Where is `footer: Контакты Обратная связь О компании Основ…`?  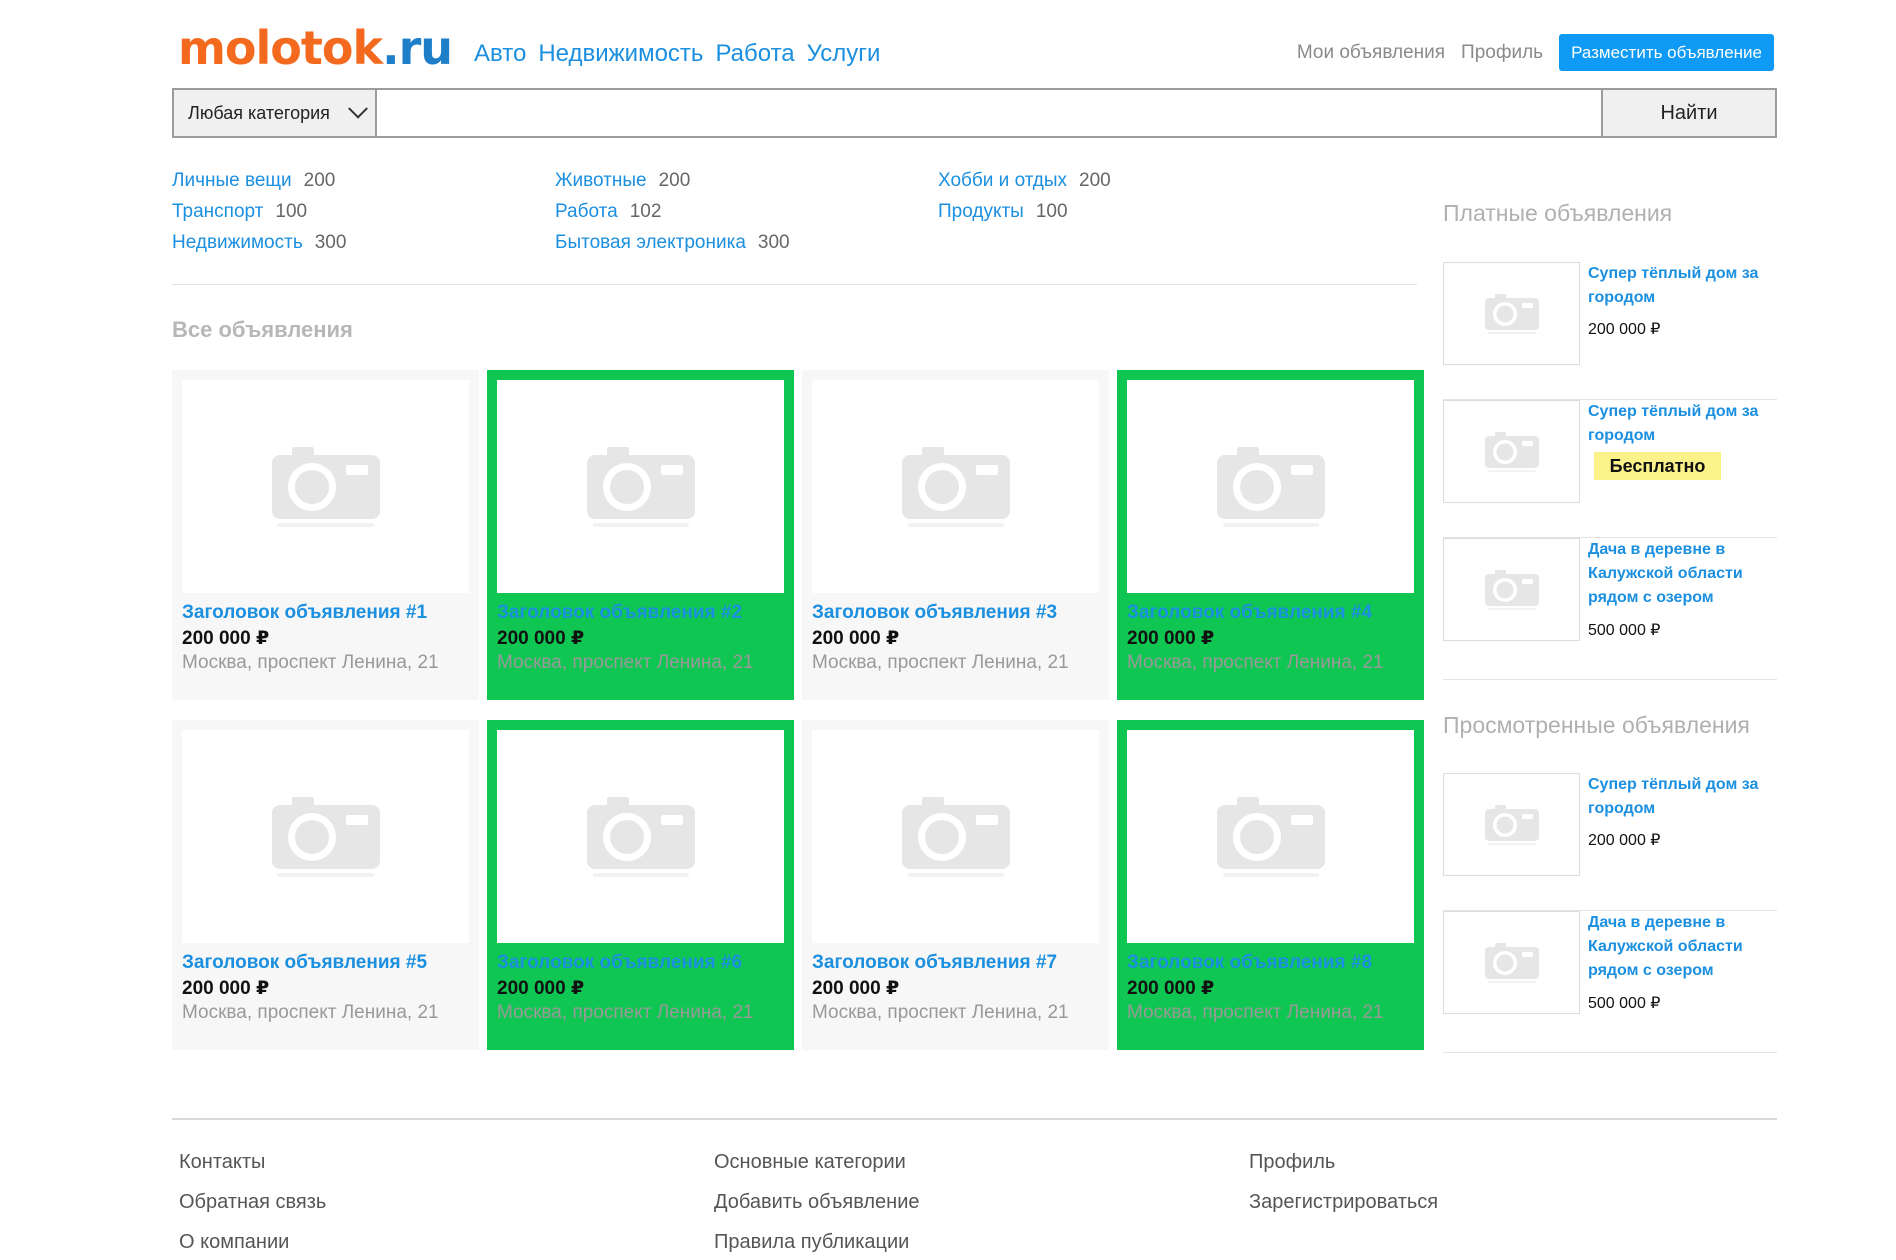 footer: Контакты Обратная связь О компании Основ… is located at coordinates (974, 1185).